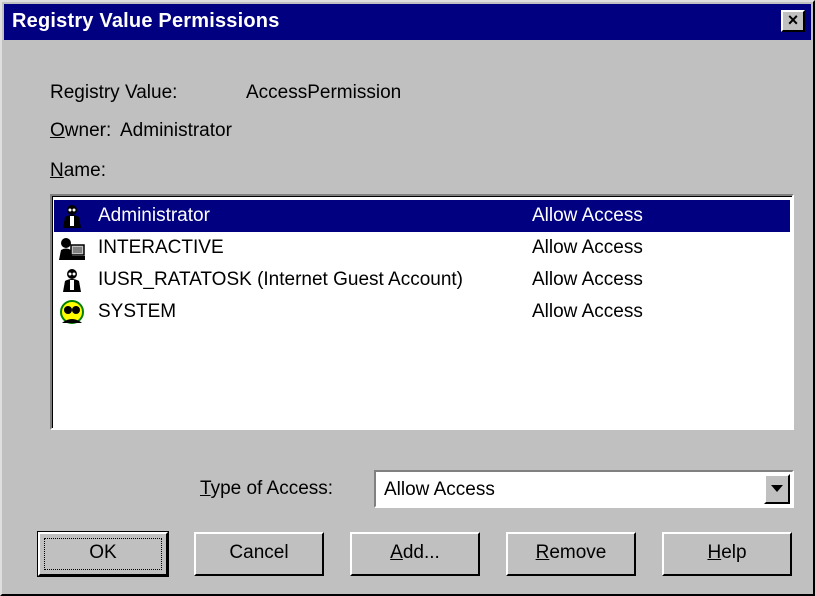  I want to click on dropdown-button, so click(777, 489).